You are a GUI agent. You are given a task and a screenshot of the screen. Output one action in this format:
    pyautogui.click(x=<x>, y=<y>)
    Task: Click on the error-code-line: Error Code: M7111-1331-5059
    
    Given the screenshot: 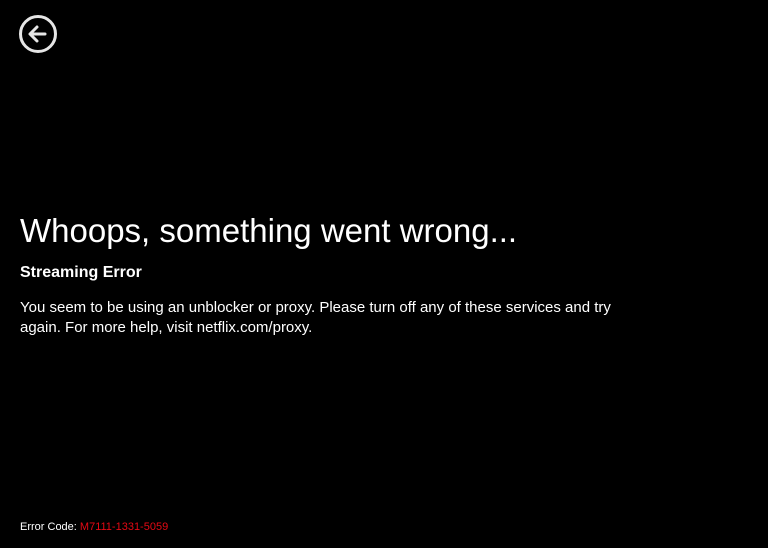 What is the action you would take?
    pyautogui.click(x=94, y=527)
    